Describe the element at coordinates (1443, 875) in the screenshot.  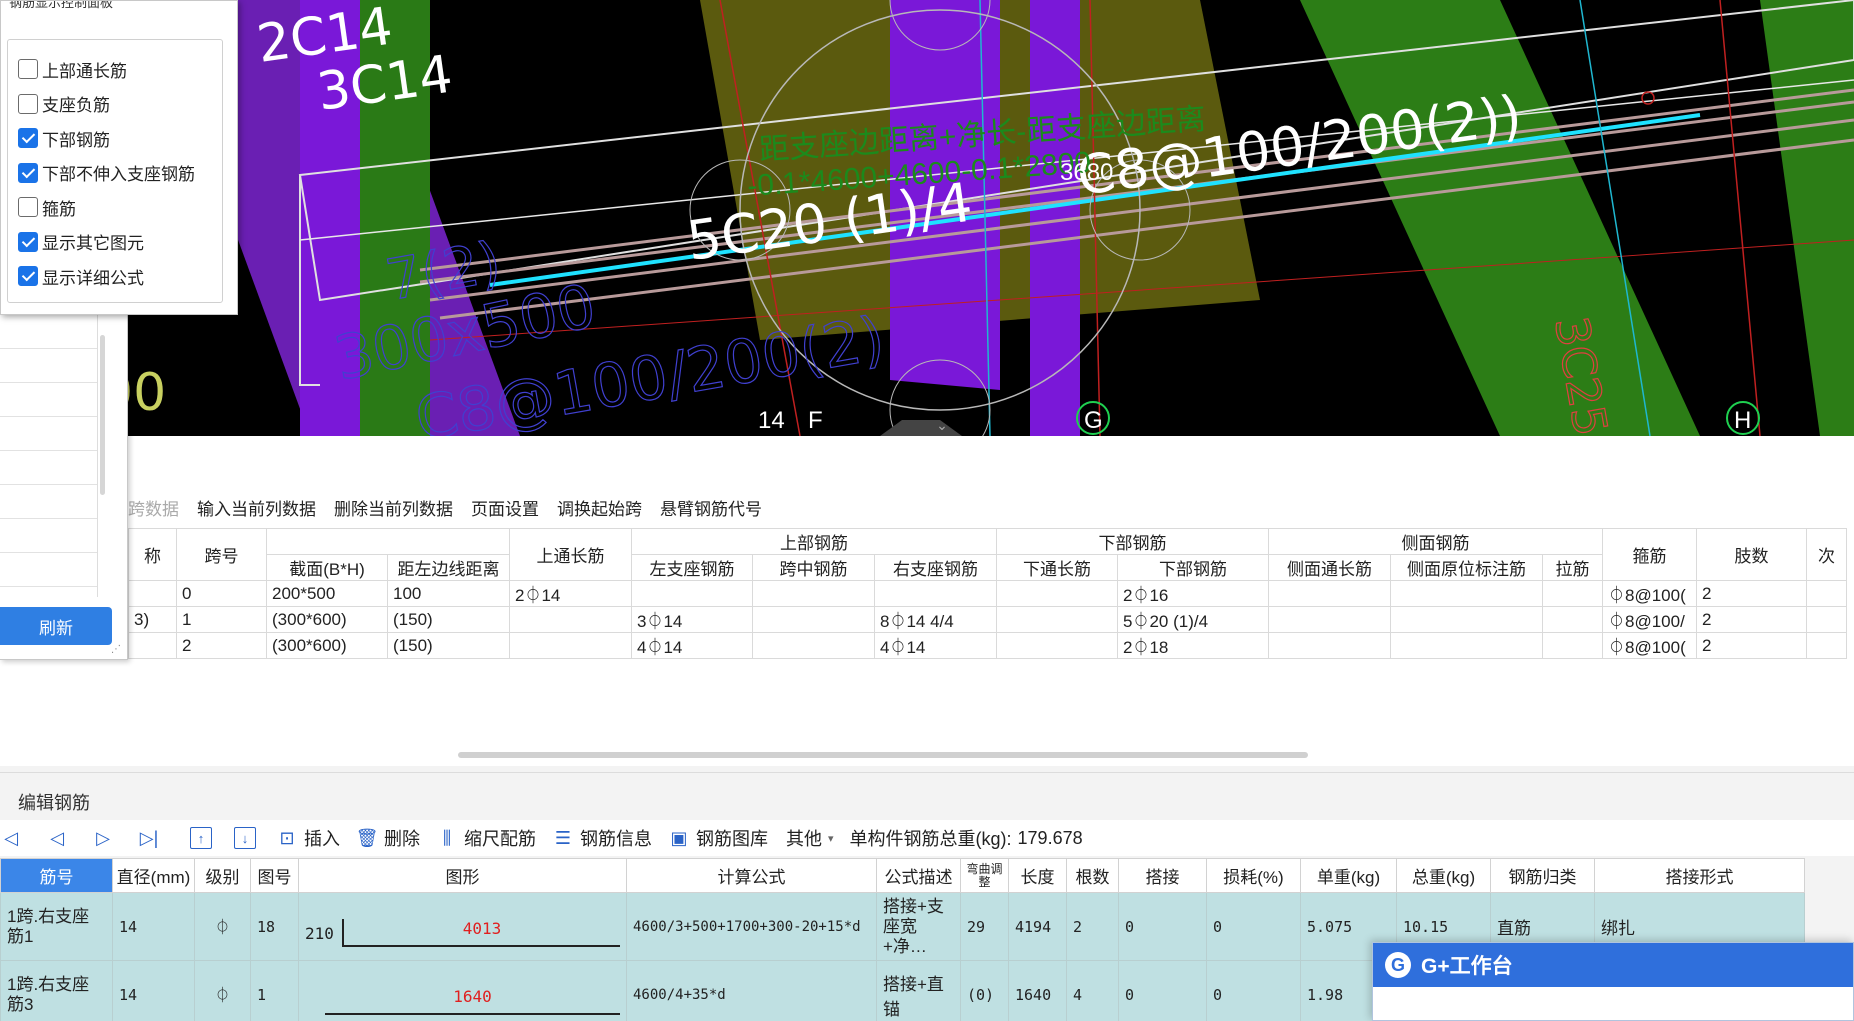
I see `col-header-total-weight: 总重(kg)` at that location.